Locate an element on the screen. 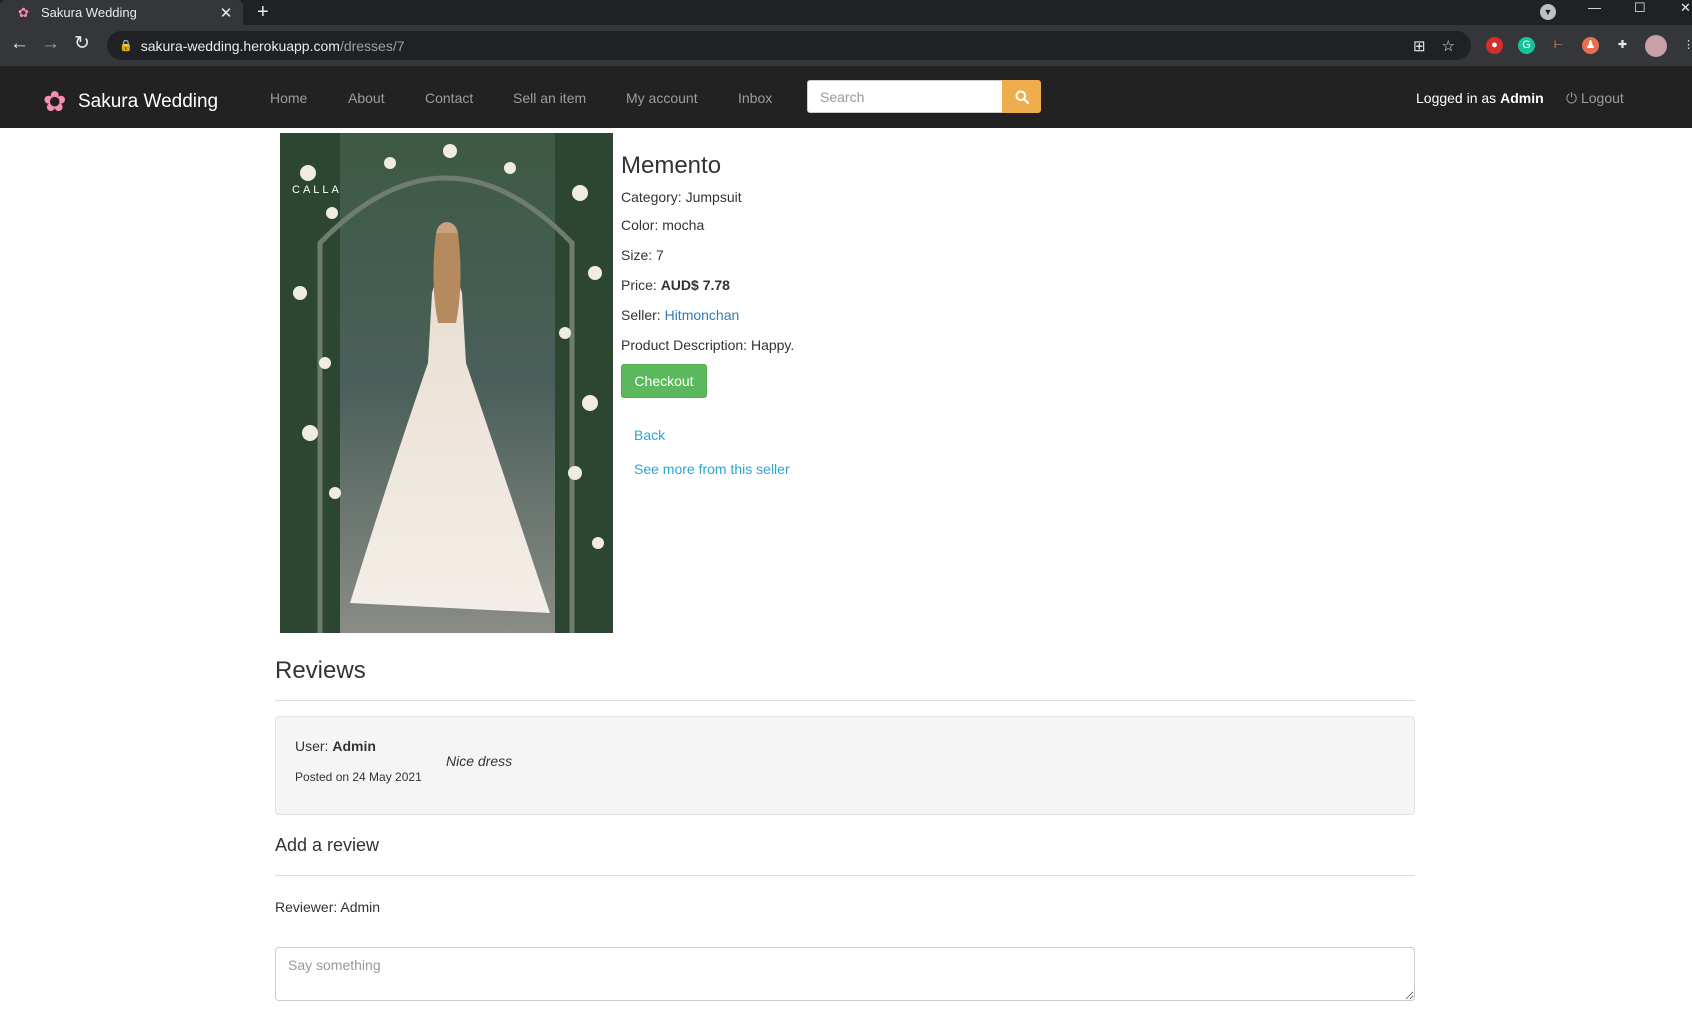  nav-inbox: Inbox is located at coordinates (755, 98).